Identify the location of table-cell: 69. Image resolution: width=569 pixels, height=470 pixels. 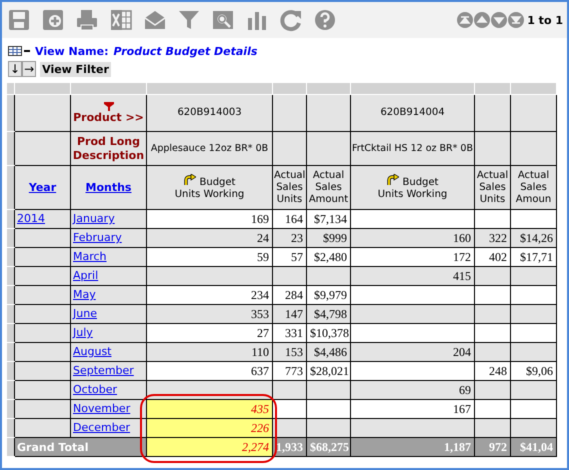
(412, 390).